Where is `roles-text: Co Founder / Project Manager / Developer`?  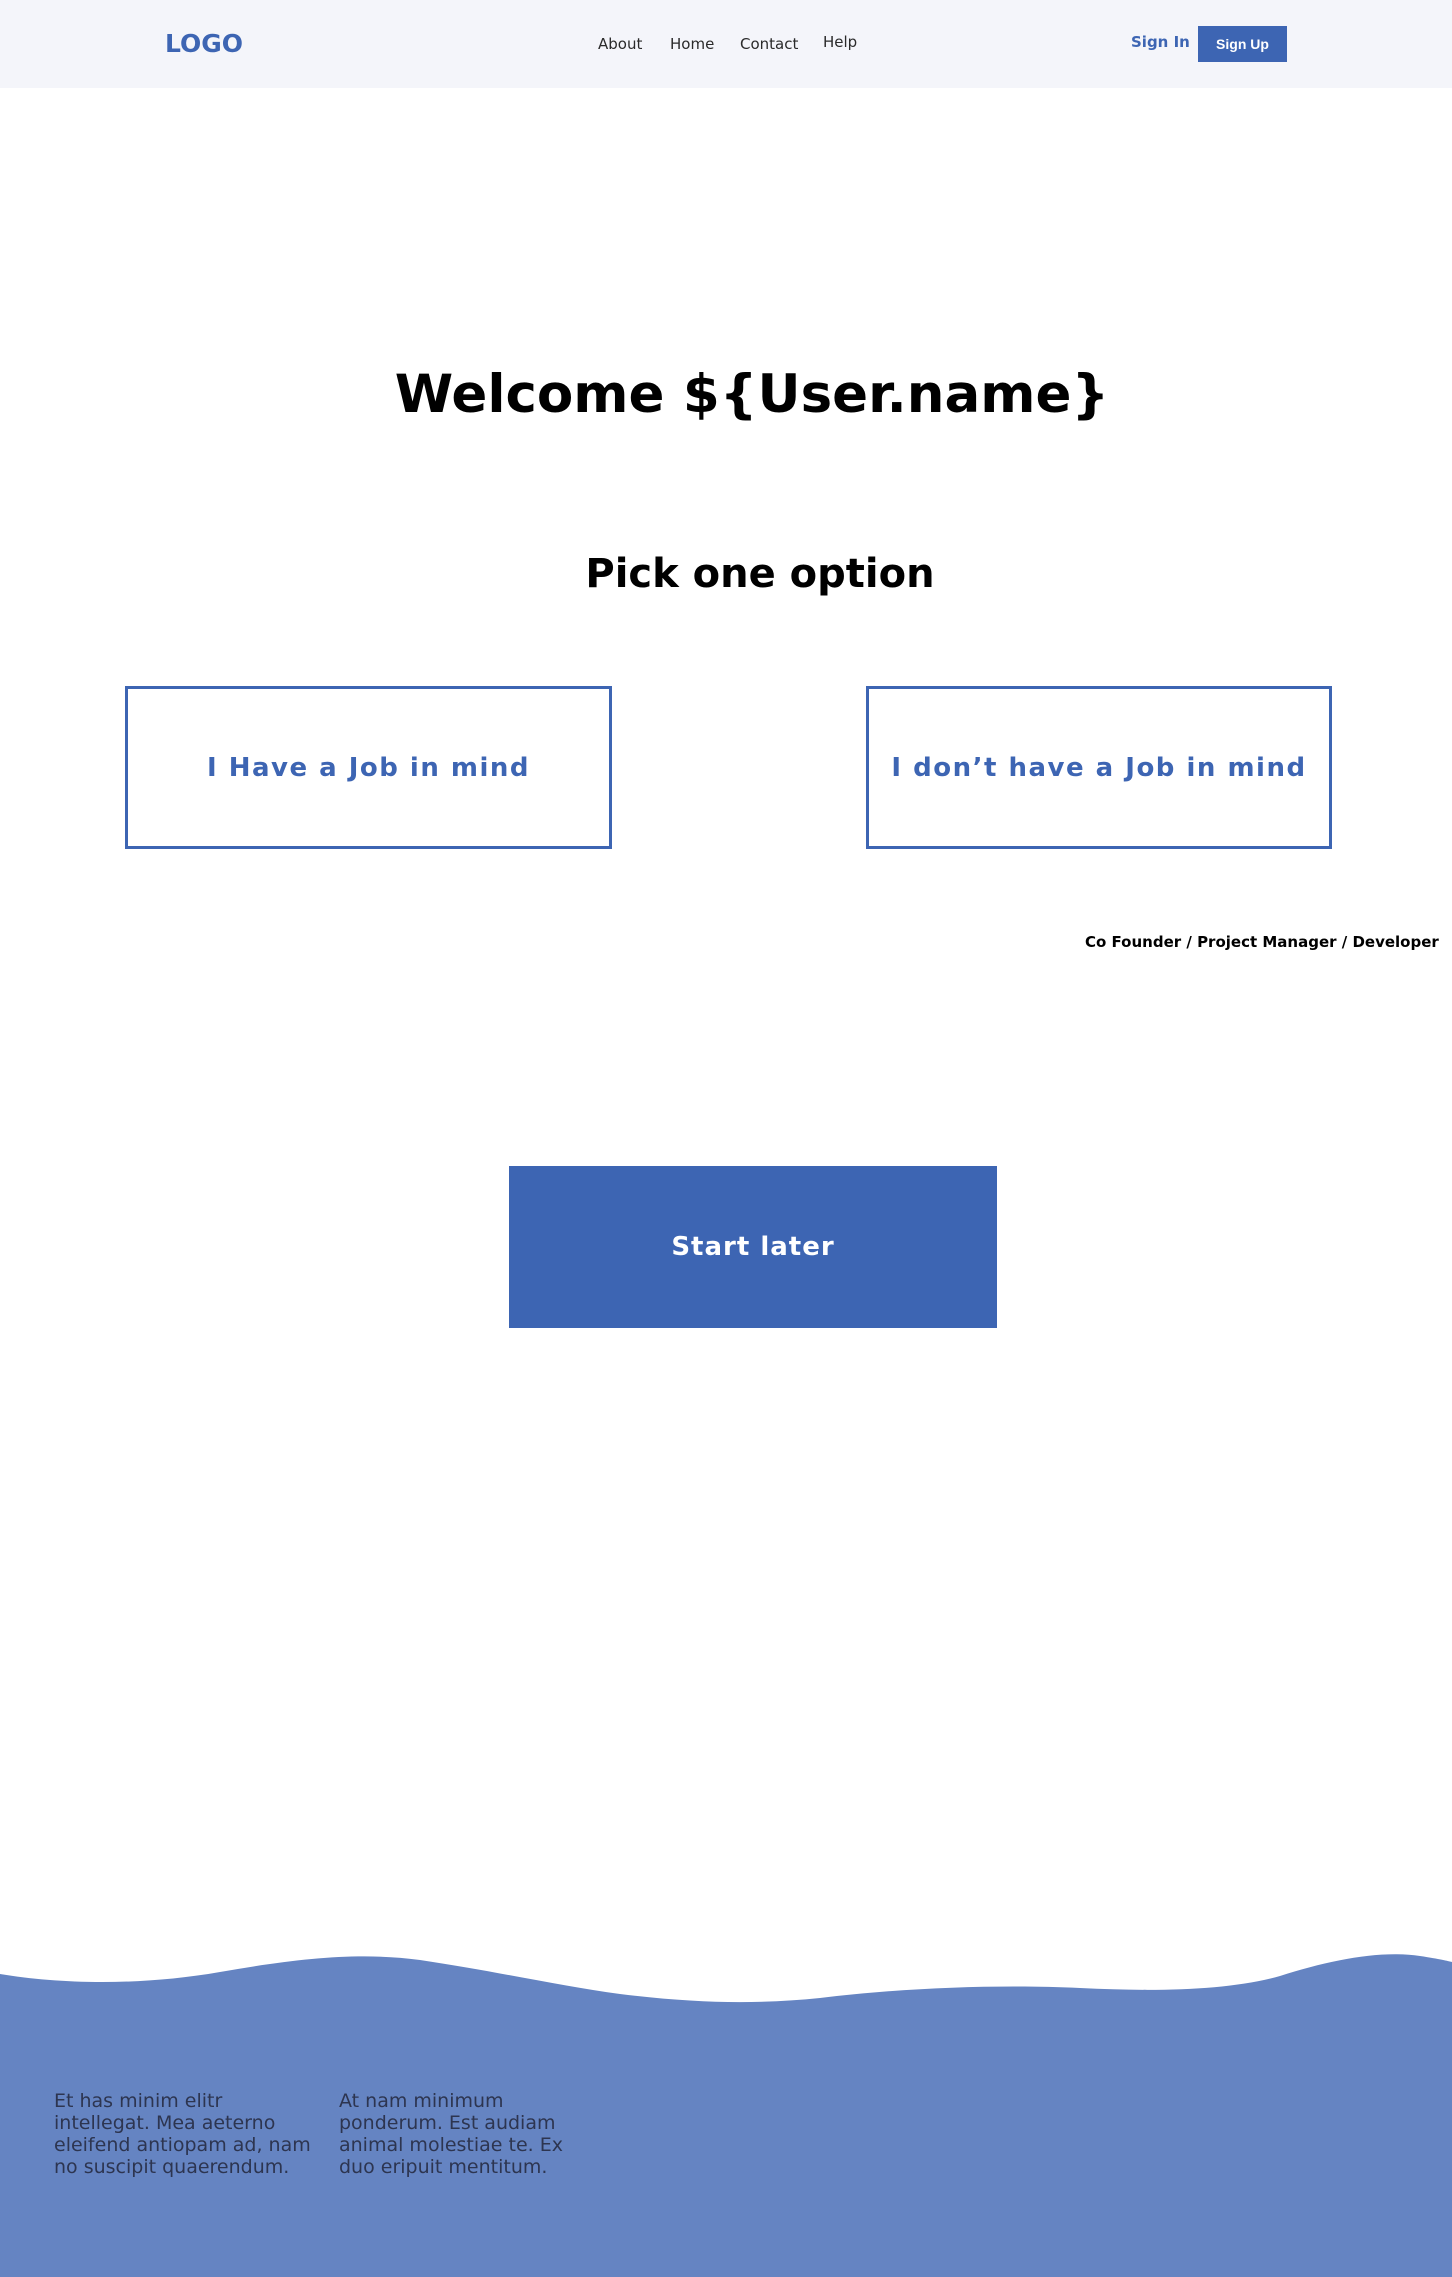
roles-text: Co Founder / Project Manager / Developer is located at coordinates (1262, 942).